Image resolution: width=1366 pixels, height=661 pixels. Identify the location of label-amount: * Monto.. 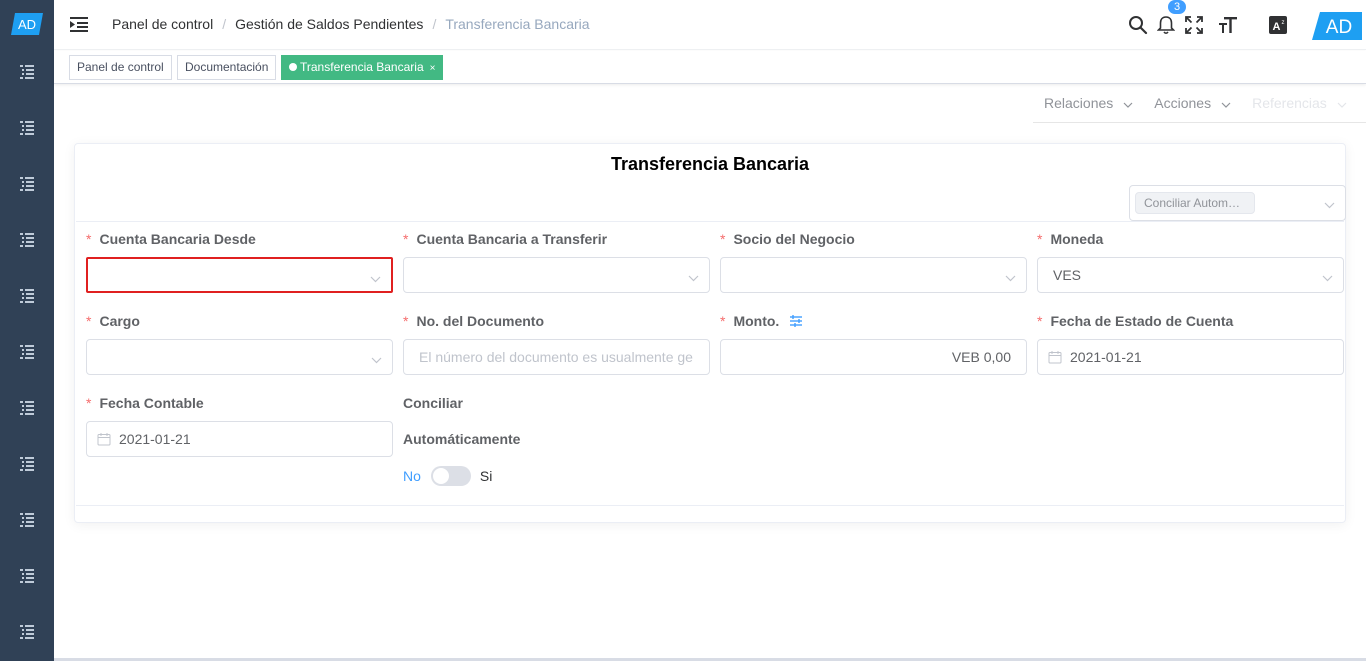
(761, 321).